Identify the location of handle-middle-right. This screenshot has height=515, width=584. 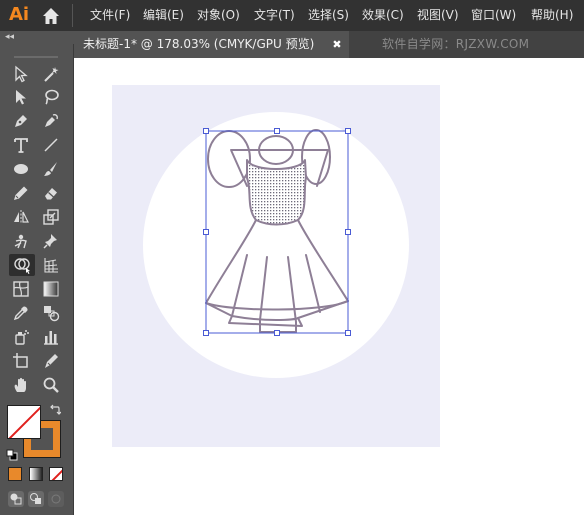
(348, 232).